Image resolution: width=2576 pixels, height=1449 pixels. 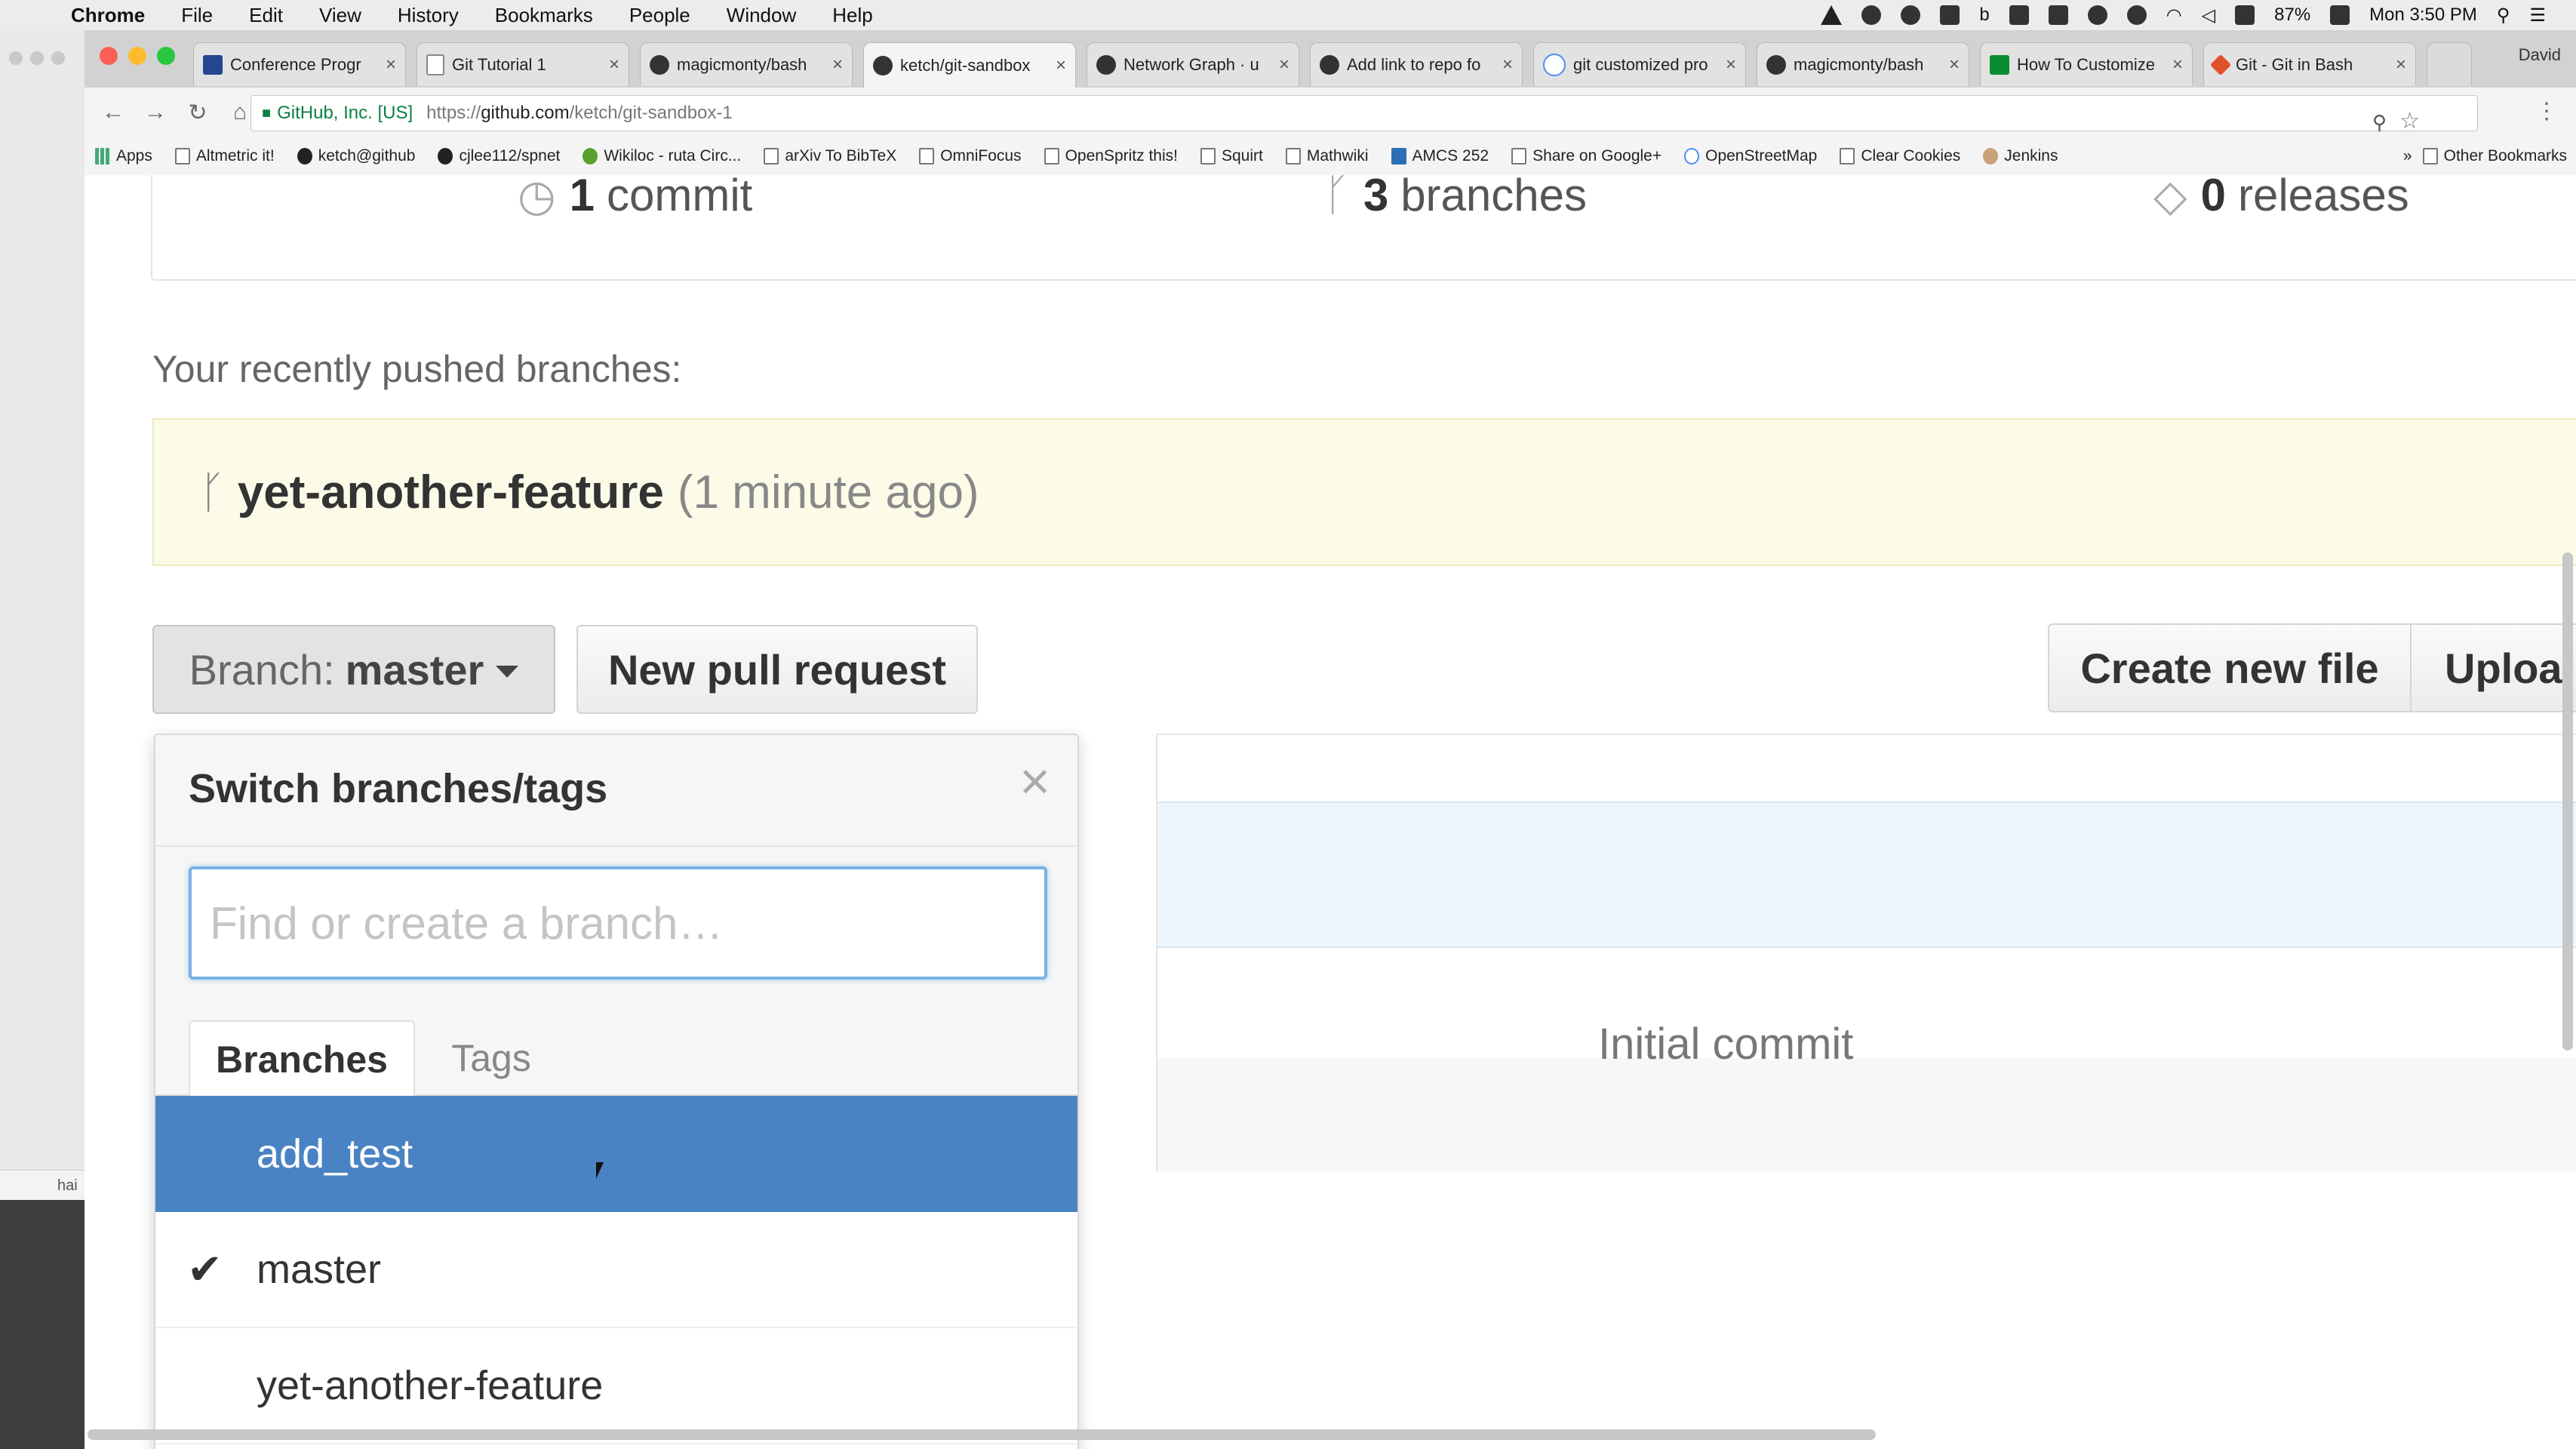 What do you see at coordinates (1750, 156) in the screenshot?
I see `bookmark-openstreetmap: OpenStreetMap` at bounding box center [1750, 156].